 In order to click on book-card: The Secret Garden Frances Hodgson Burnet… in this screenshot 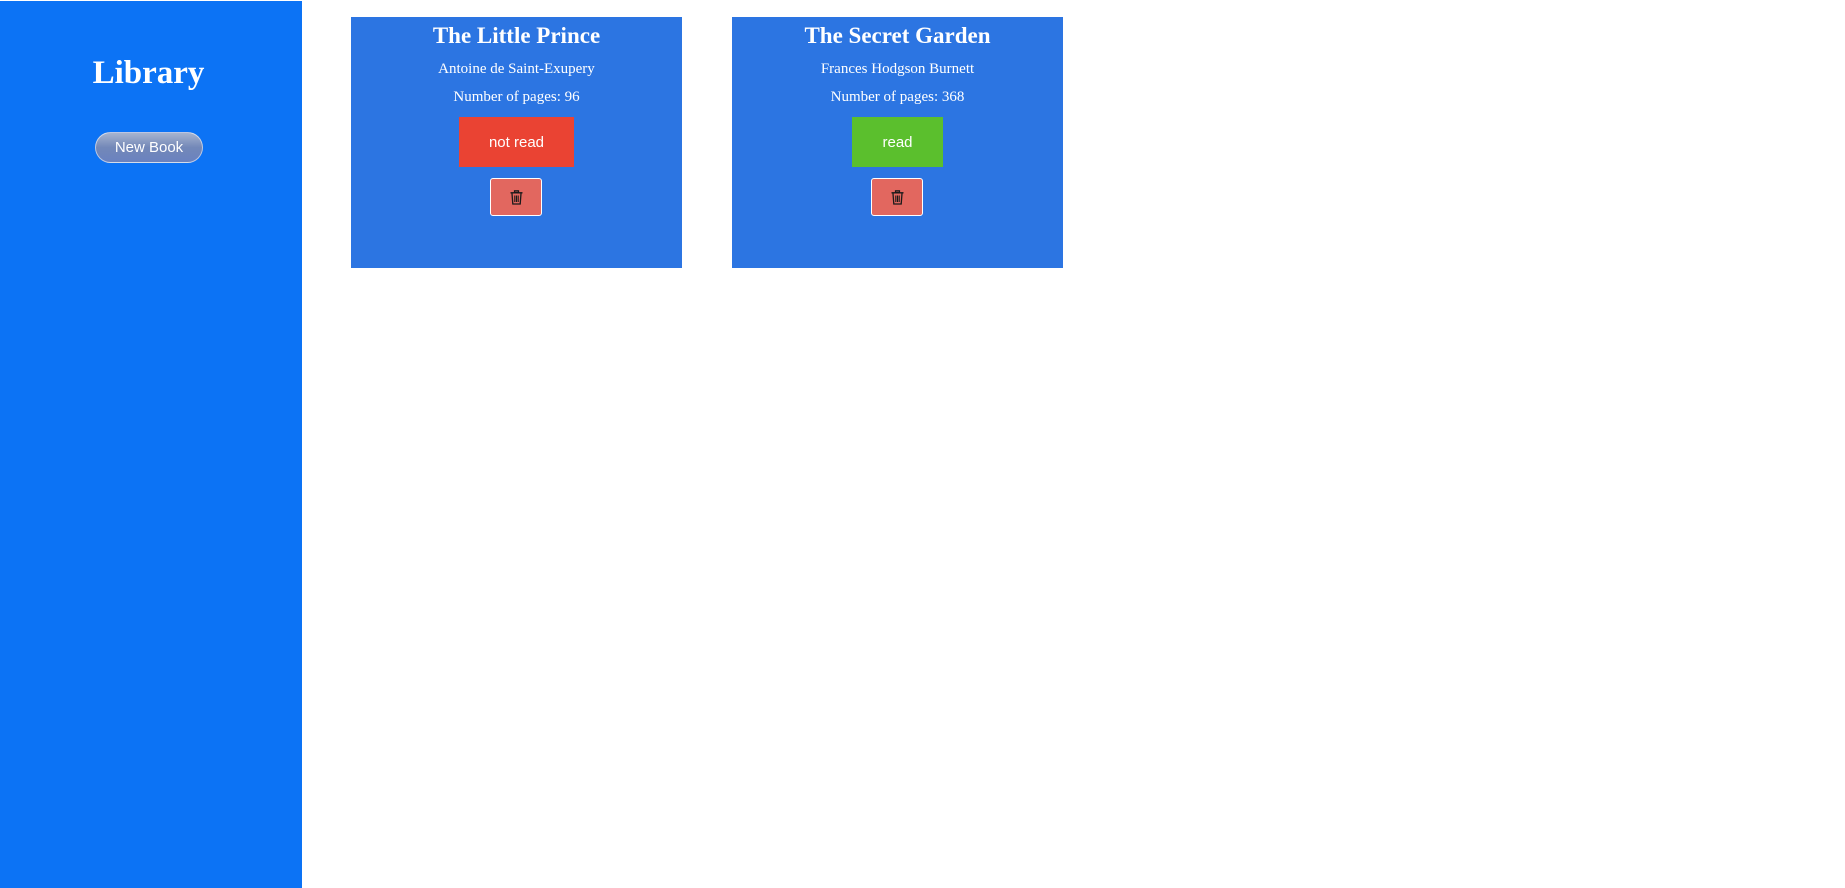, I will do `click(897, 142)`.